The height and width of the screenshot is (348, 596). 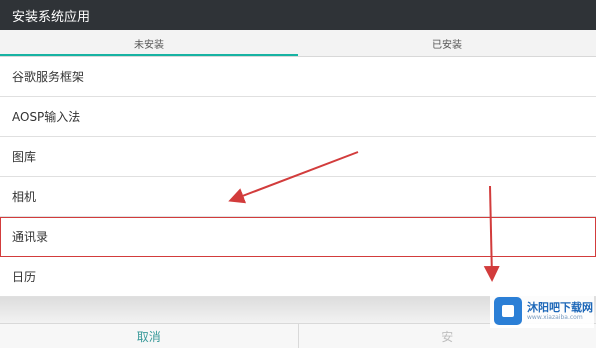 What do you see at coordinates (298, 237) in the screenshot?
I see `list-item-contacts: 通讯录` at bounding box center [298, 237].